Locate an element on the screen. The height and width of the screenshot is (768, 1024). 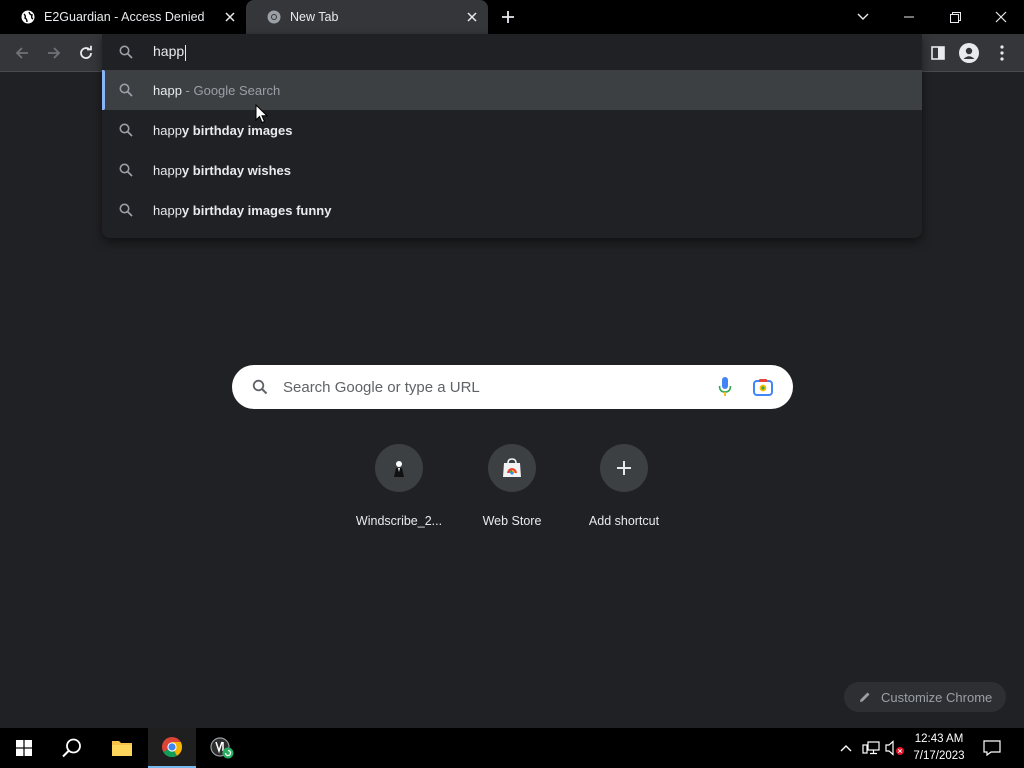
new-tab-button is located at coordinates (508, 17).